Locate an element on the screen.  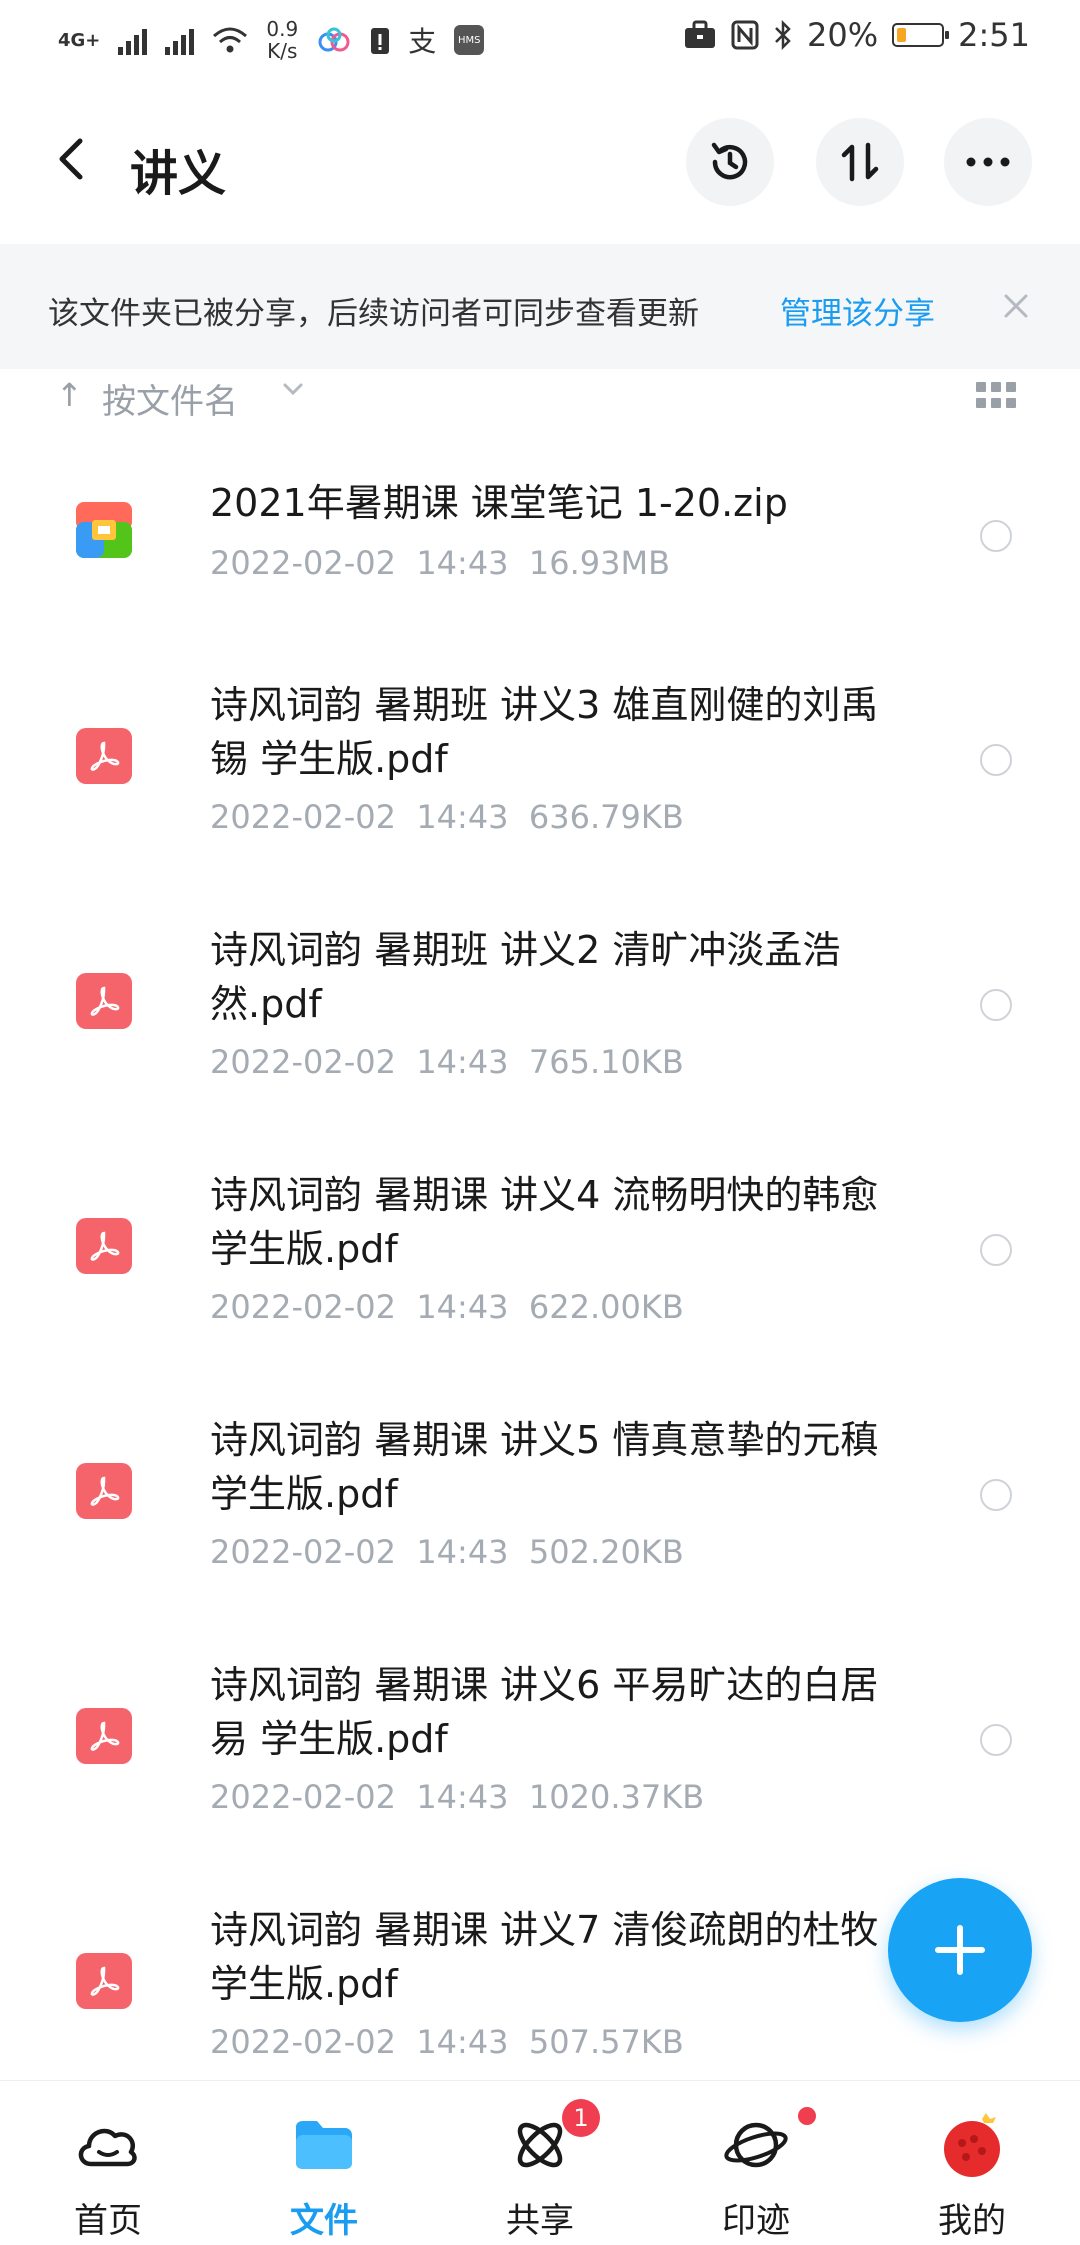
history-button is located at coordinates (730, 162).